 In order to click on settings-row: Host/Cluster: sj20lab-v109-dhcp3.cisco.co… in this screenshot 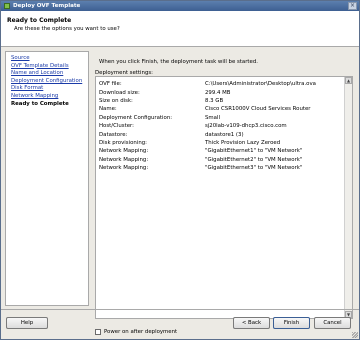, I will do `click(221, 126)`.